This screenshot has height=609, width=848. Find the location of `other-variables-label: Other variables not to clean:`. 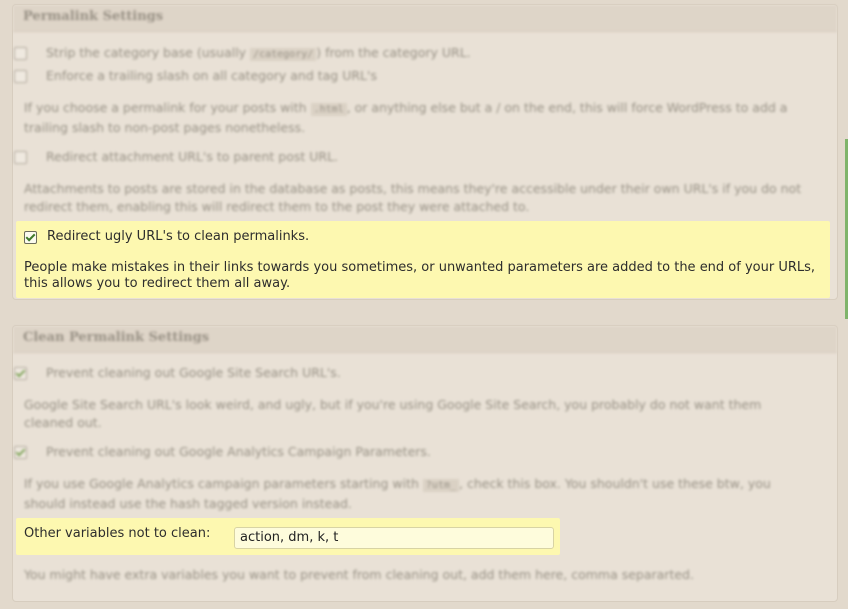

other-variables-label: Other variables not to clean: is located at coordinates (117, 533).